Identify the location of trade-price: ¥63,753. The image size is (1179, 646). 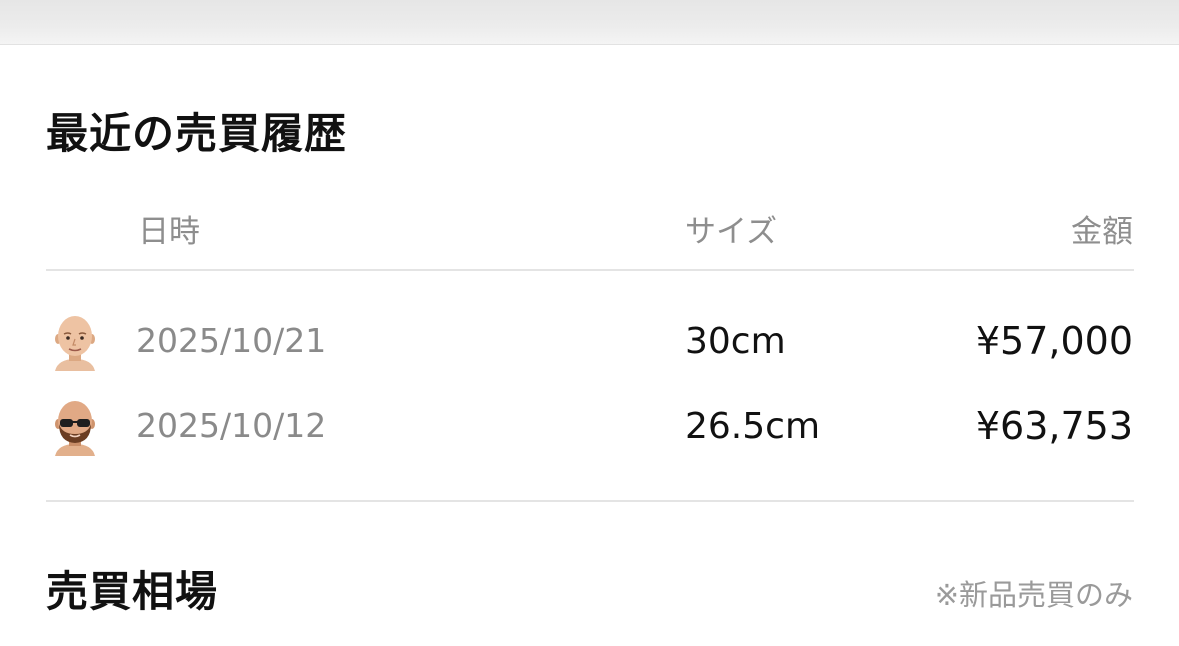
(1054, 426).